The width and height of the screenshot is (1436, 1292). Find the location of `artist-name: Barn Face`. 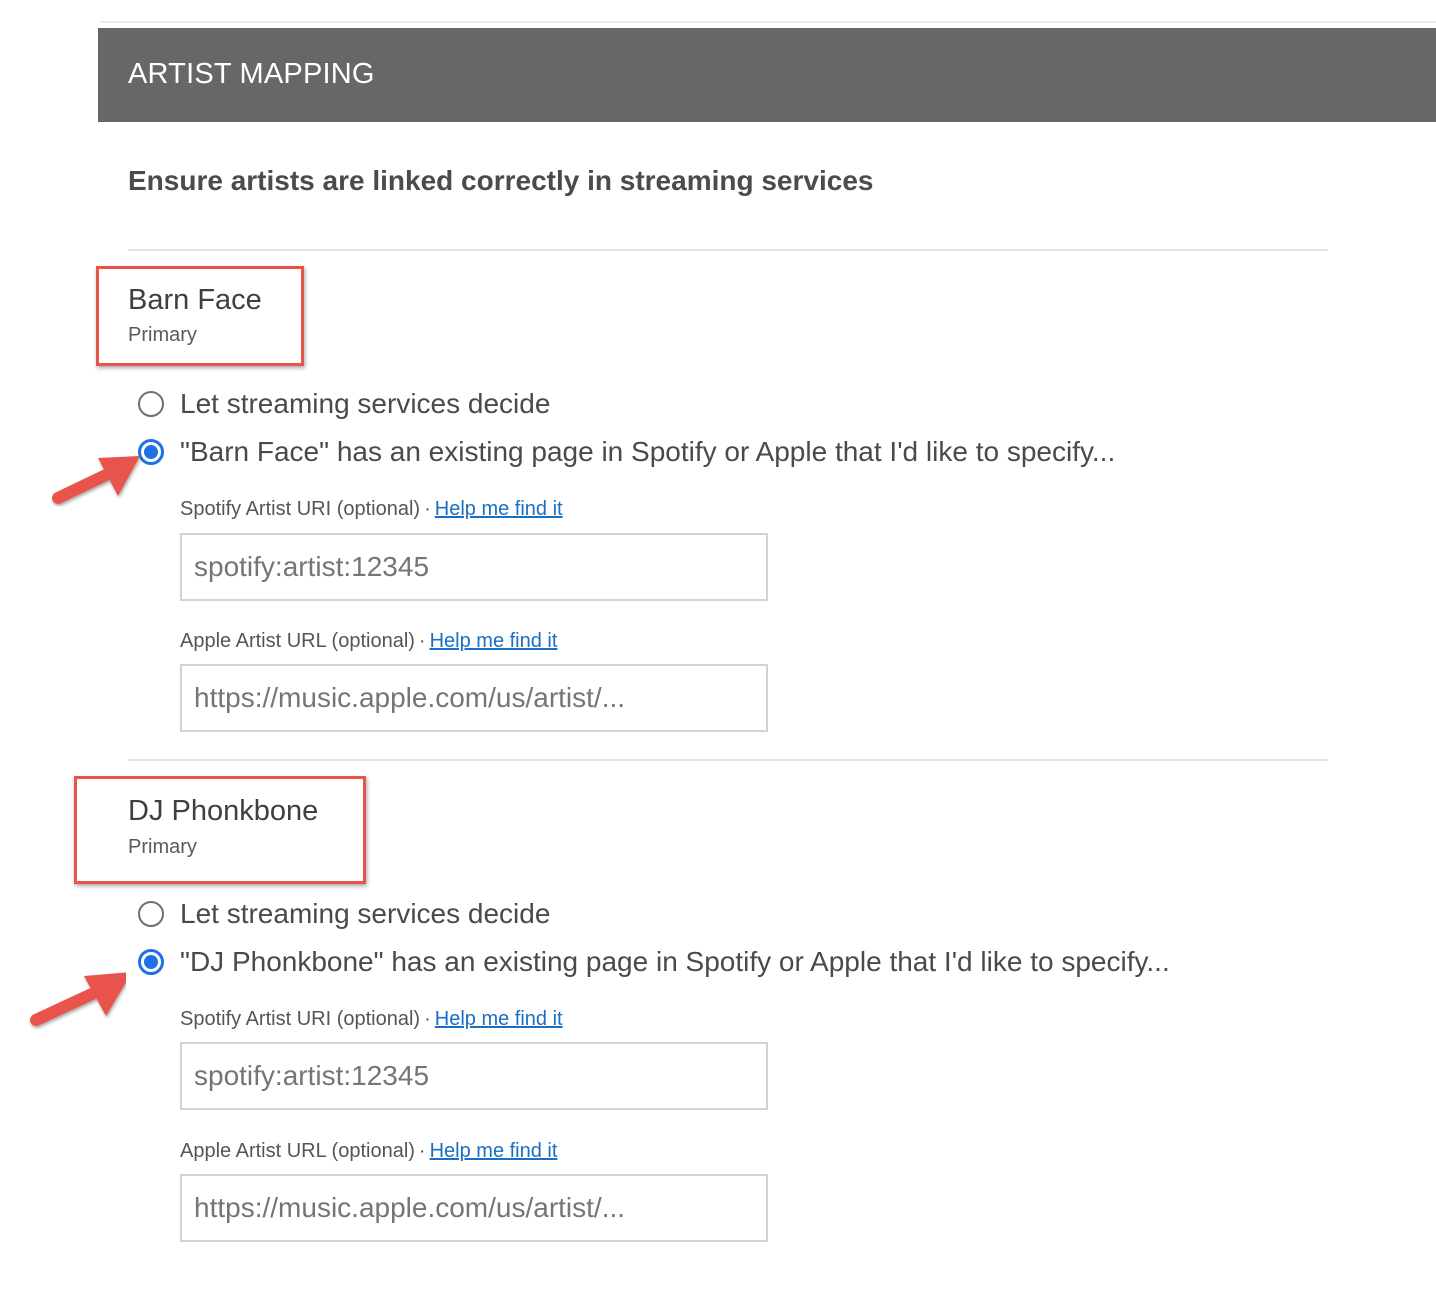

artist-name: Barn Face is located at coordinates (195, 300).